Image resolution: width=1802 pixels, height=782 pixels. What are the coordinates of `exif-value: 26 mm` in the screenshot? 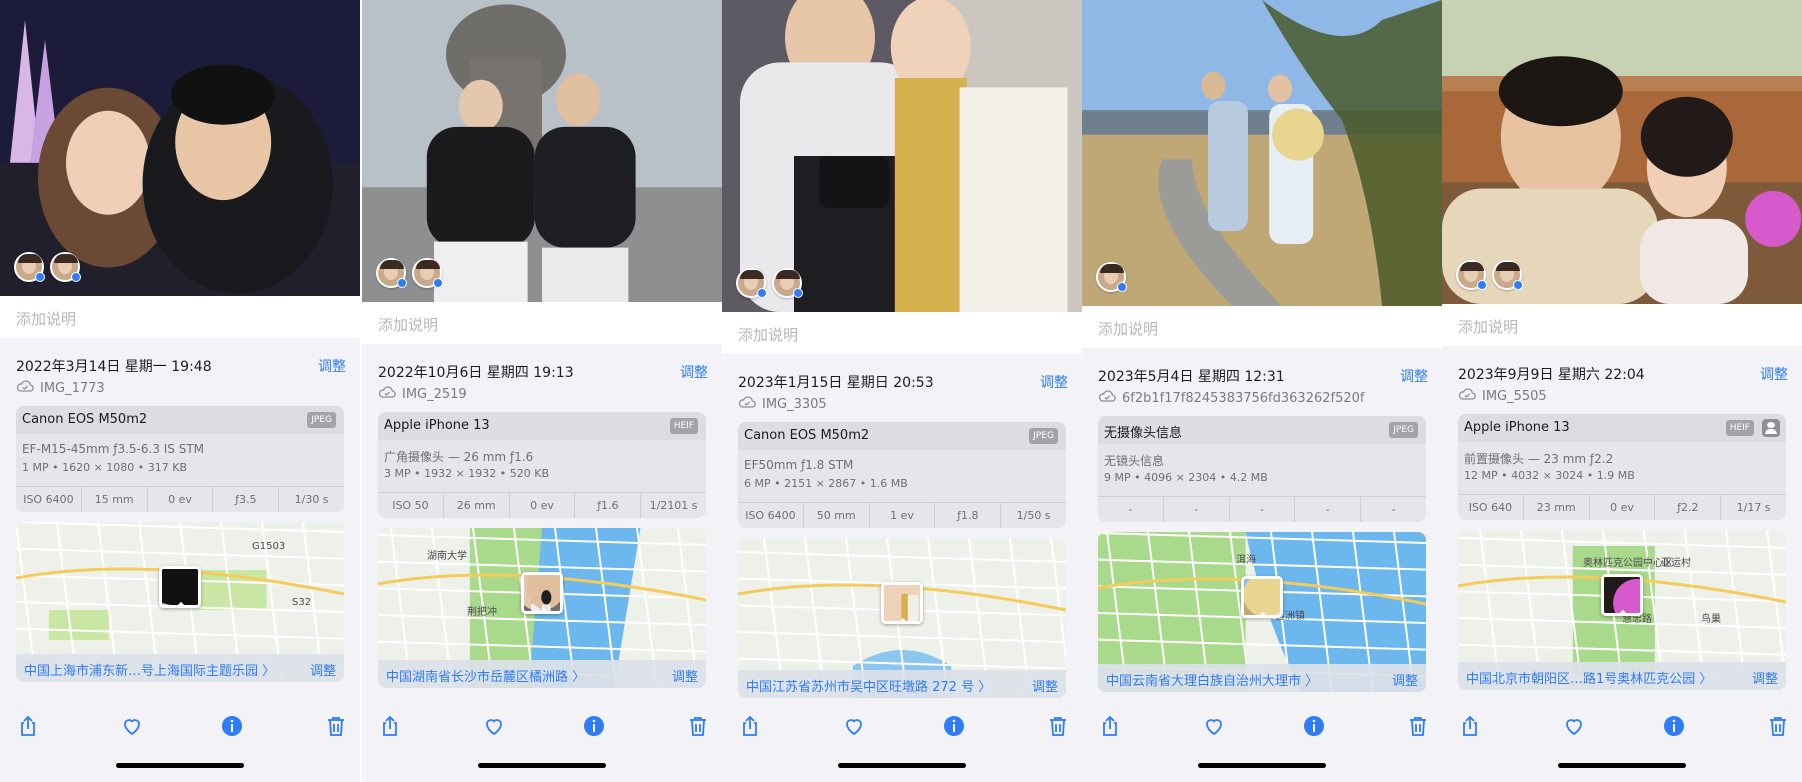 It's located at (477, 505).